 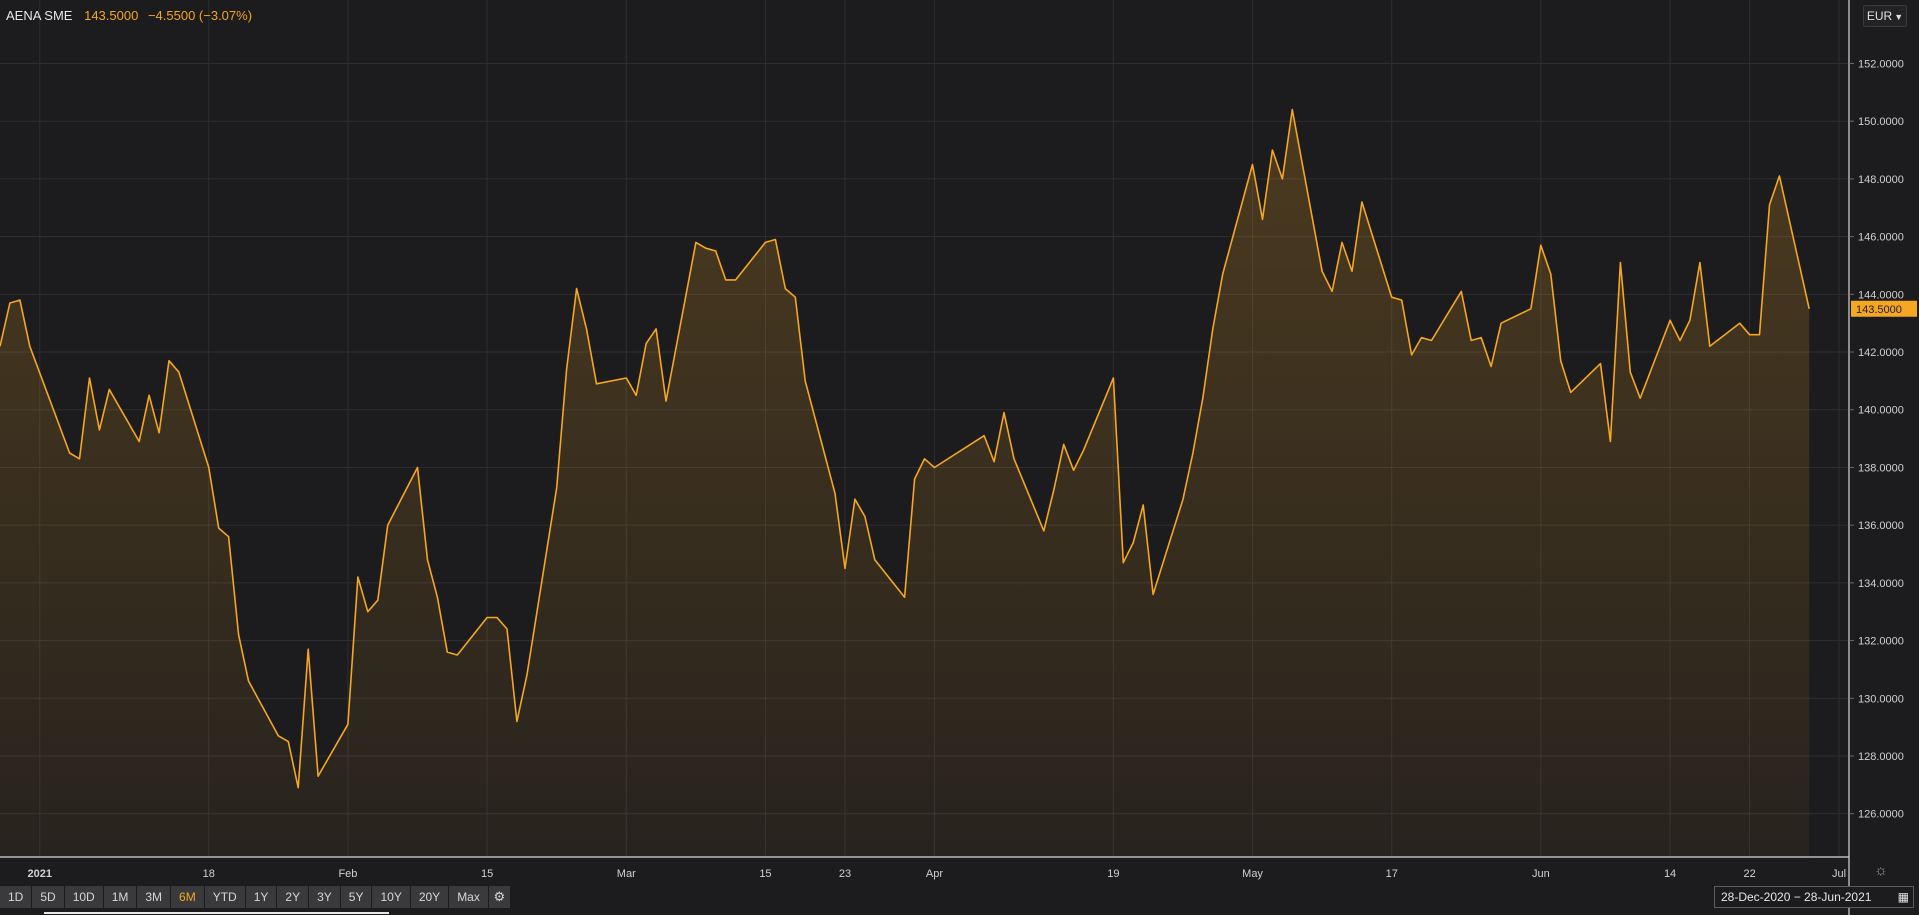 I want to click on x-tick-label: Jul, so click(x=1839, y=874).